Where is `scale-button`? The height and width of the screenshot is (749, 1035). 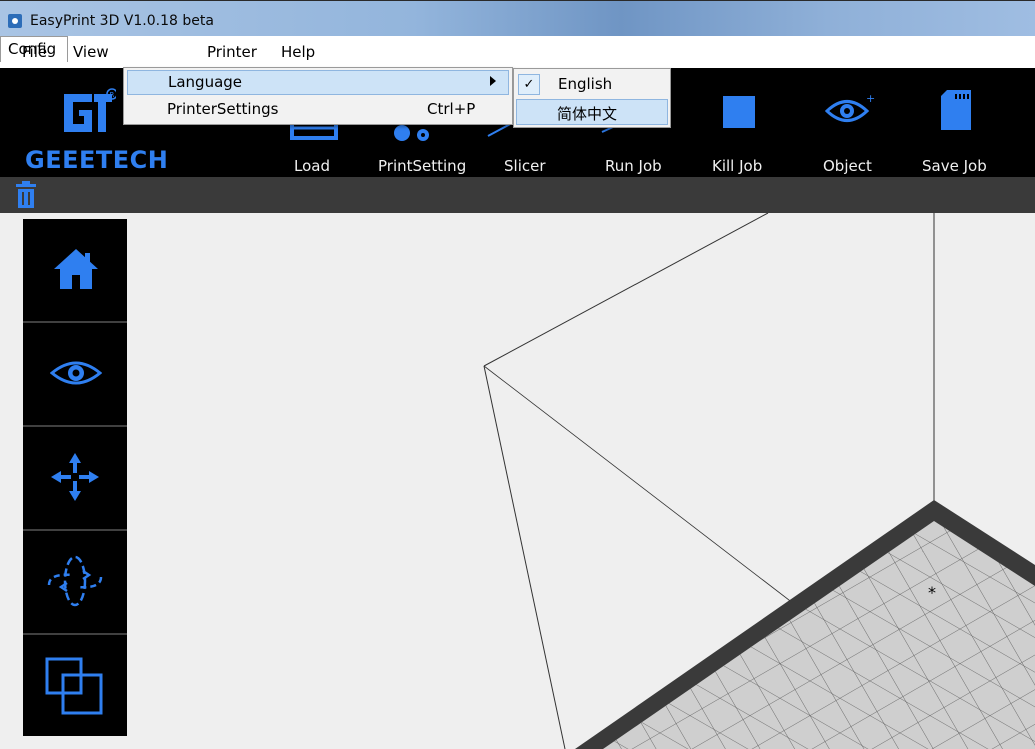
scale-button is located at coordinates (75, 685).